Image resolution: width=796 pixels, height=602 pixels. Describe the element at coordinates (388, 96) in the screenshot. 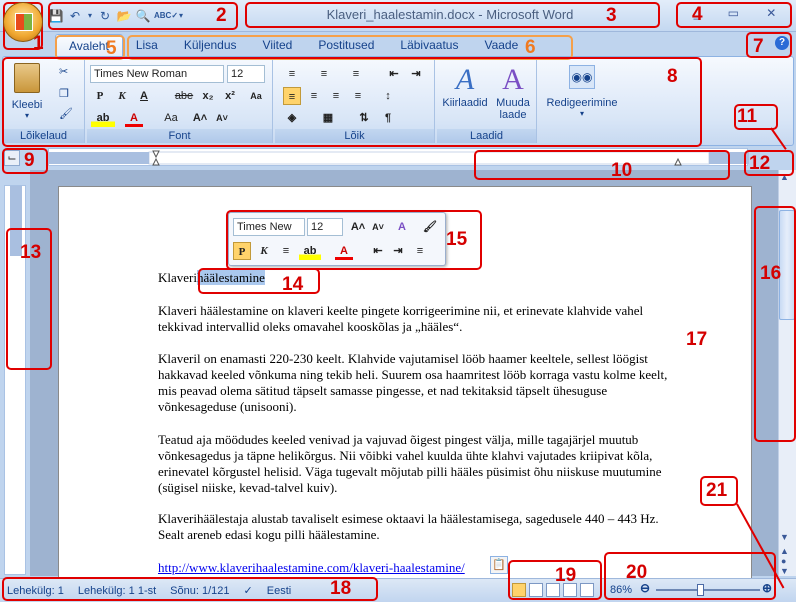

I see `line-spacing-icon: ↕` at that location.